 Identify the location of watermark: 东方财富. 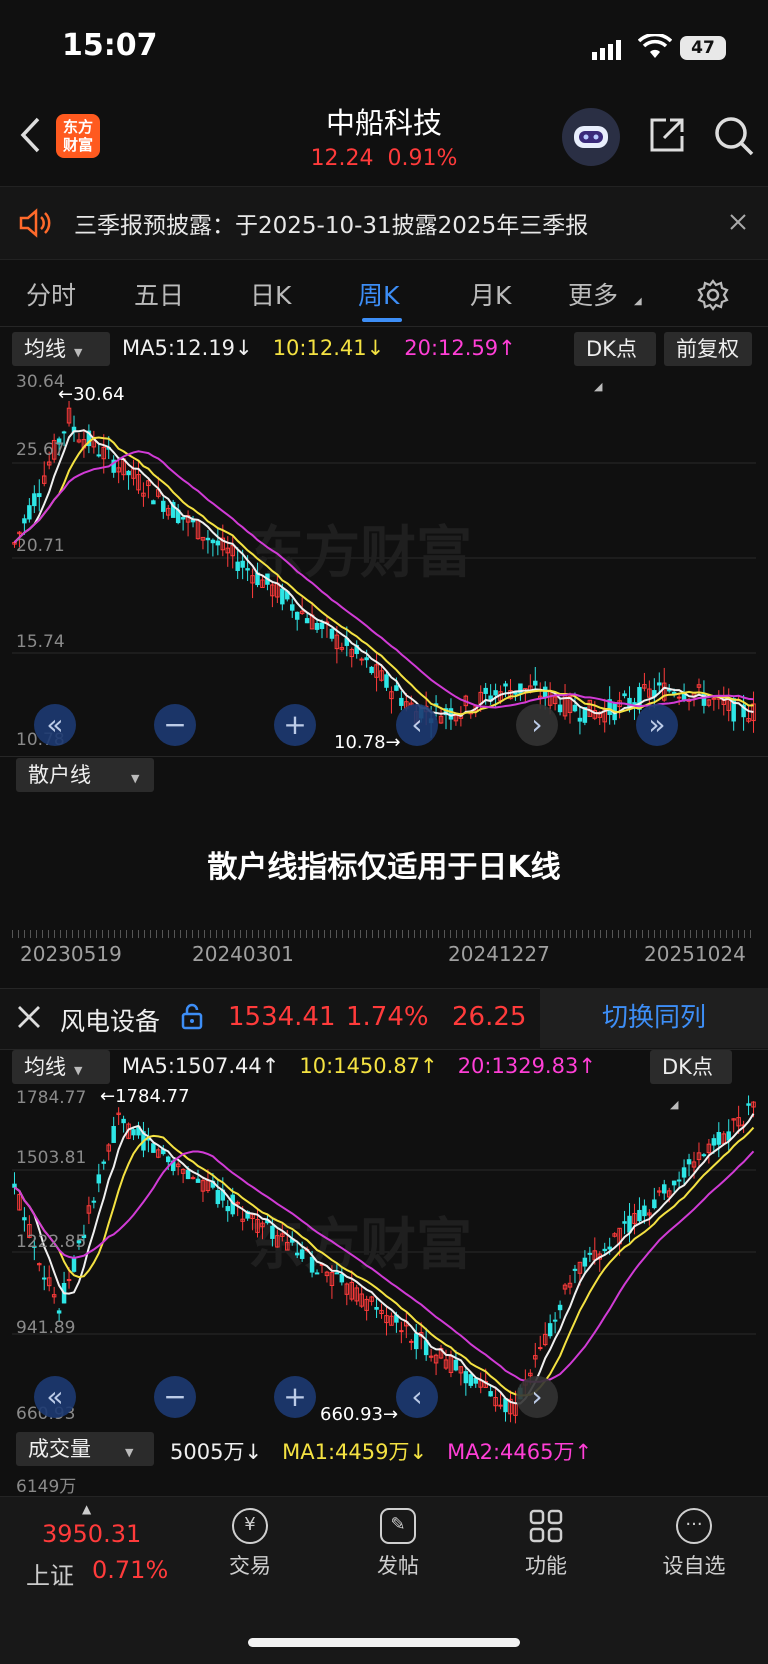
(360, 552).